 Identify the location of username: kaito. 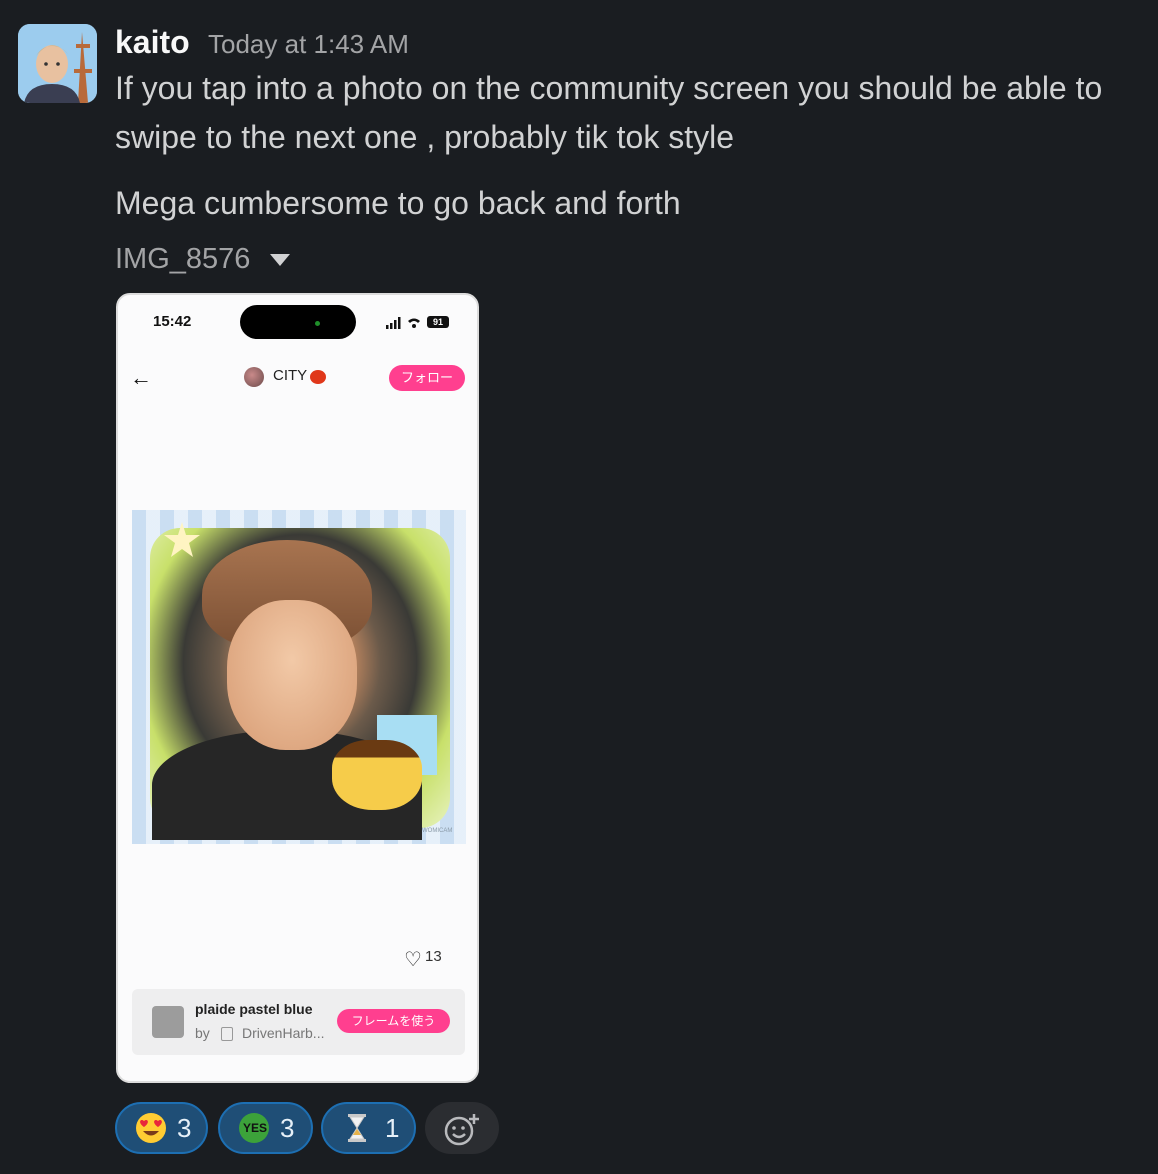
(152, 42).